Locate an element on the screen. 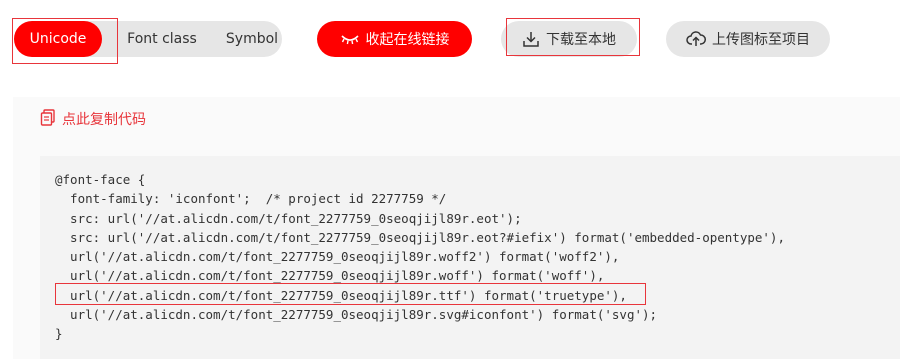 Image resolution: width=900 pixels, height=359 pixels. copy-code-label: 点此复制代码 is located at coordinates (104, 120).